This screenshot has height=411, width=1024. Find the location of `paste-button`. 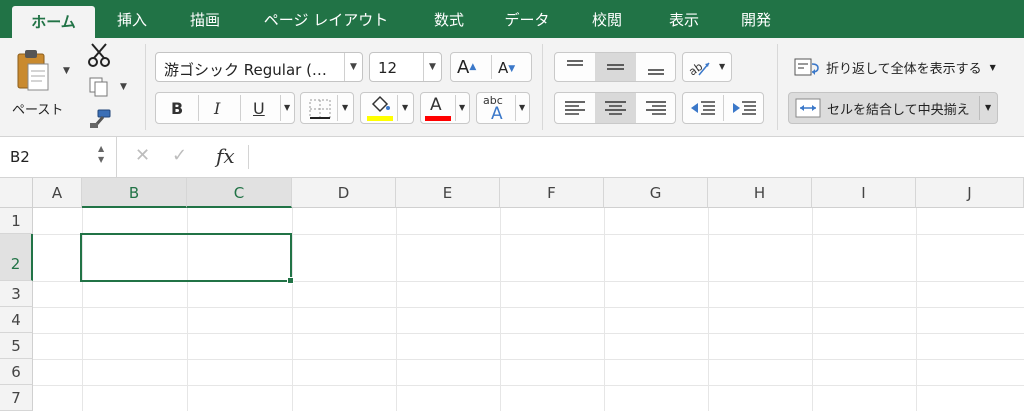

paste-button is located at coordinates (36, 72).